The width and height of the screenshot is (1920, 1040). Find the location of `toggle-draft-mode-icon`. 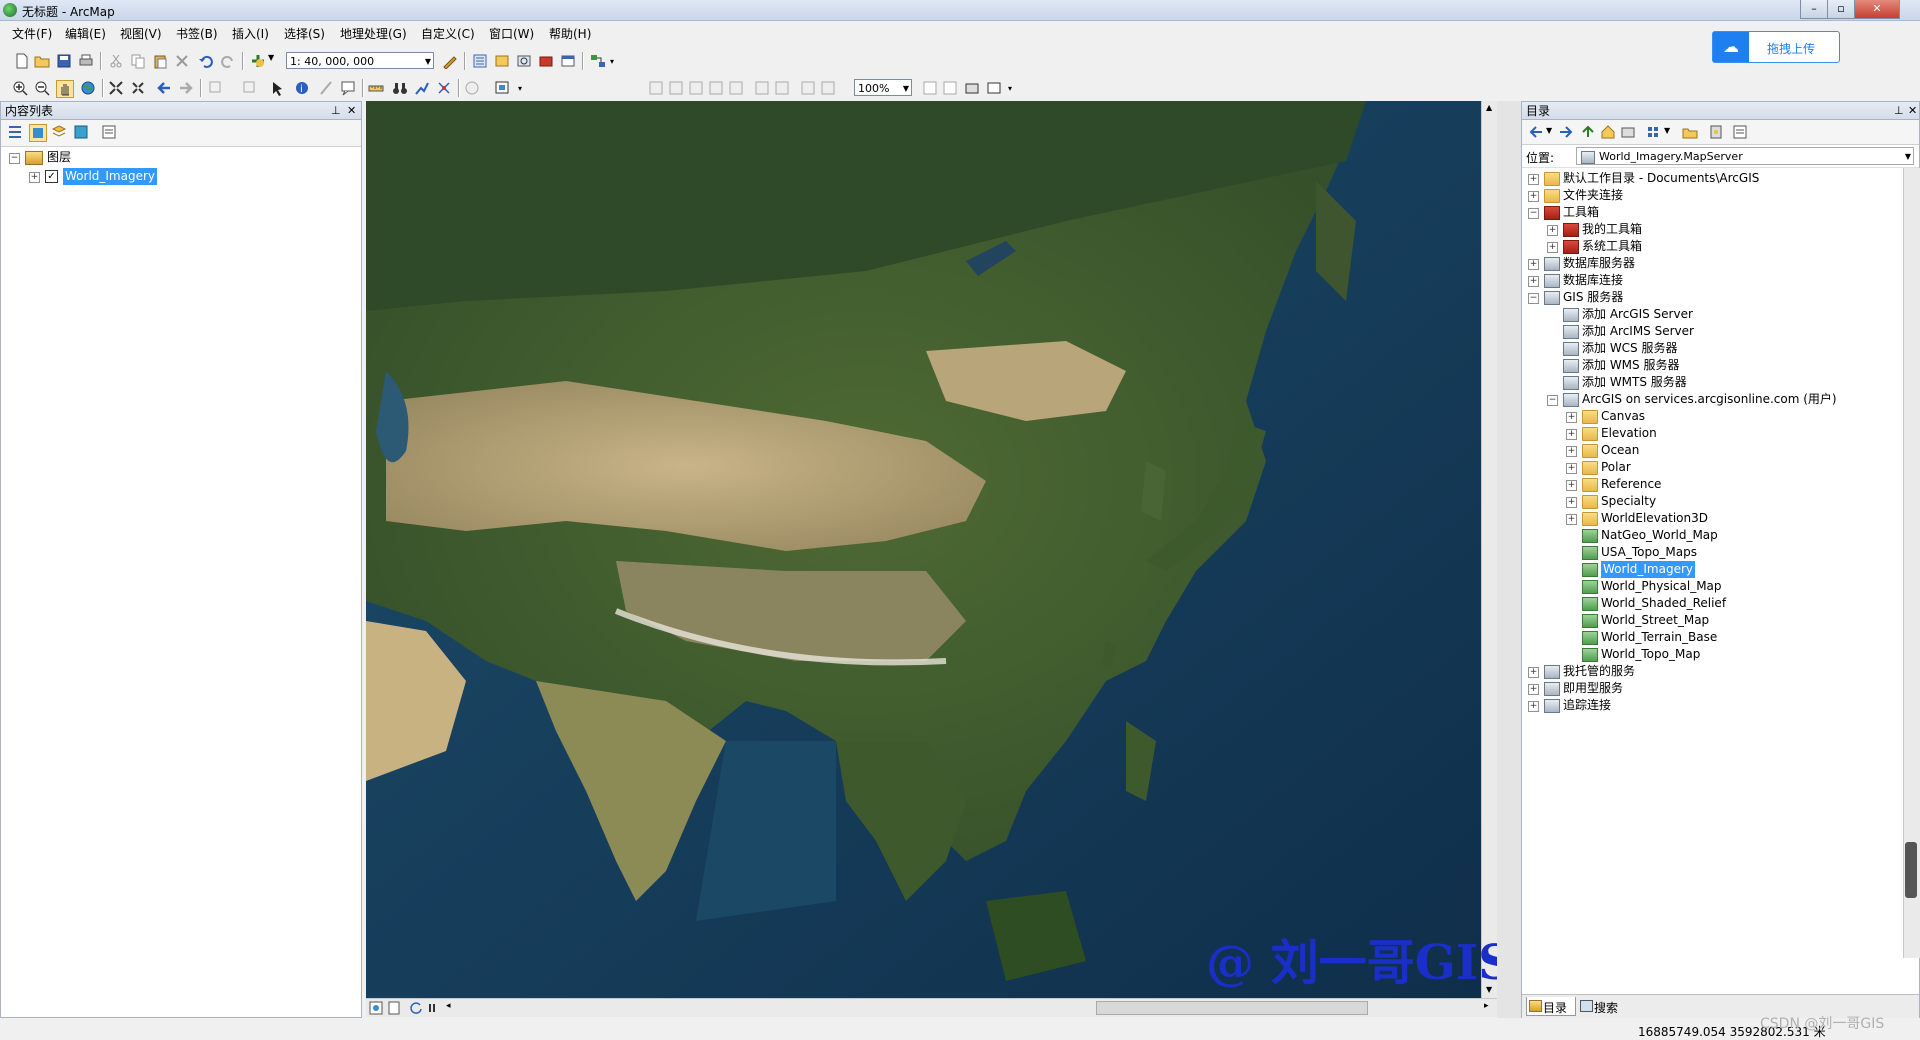

toggle-draft-mode-icon is located at coordinates (930, 88).